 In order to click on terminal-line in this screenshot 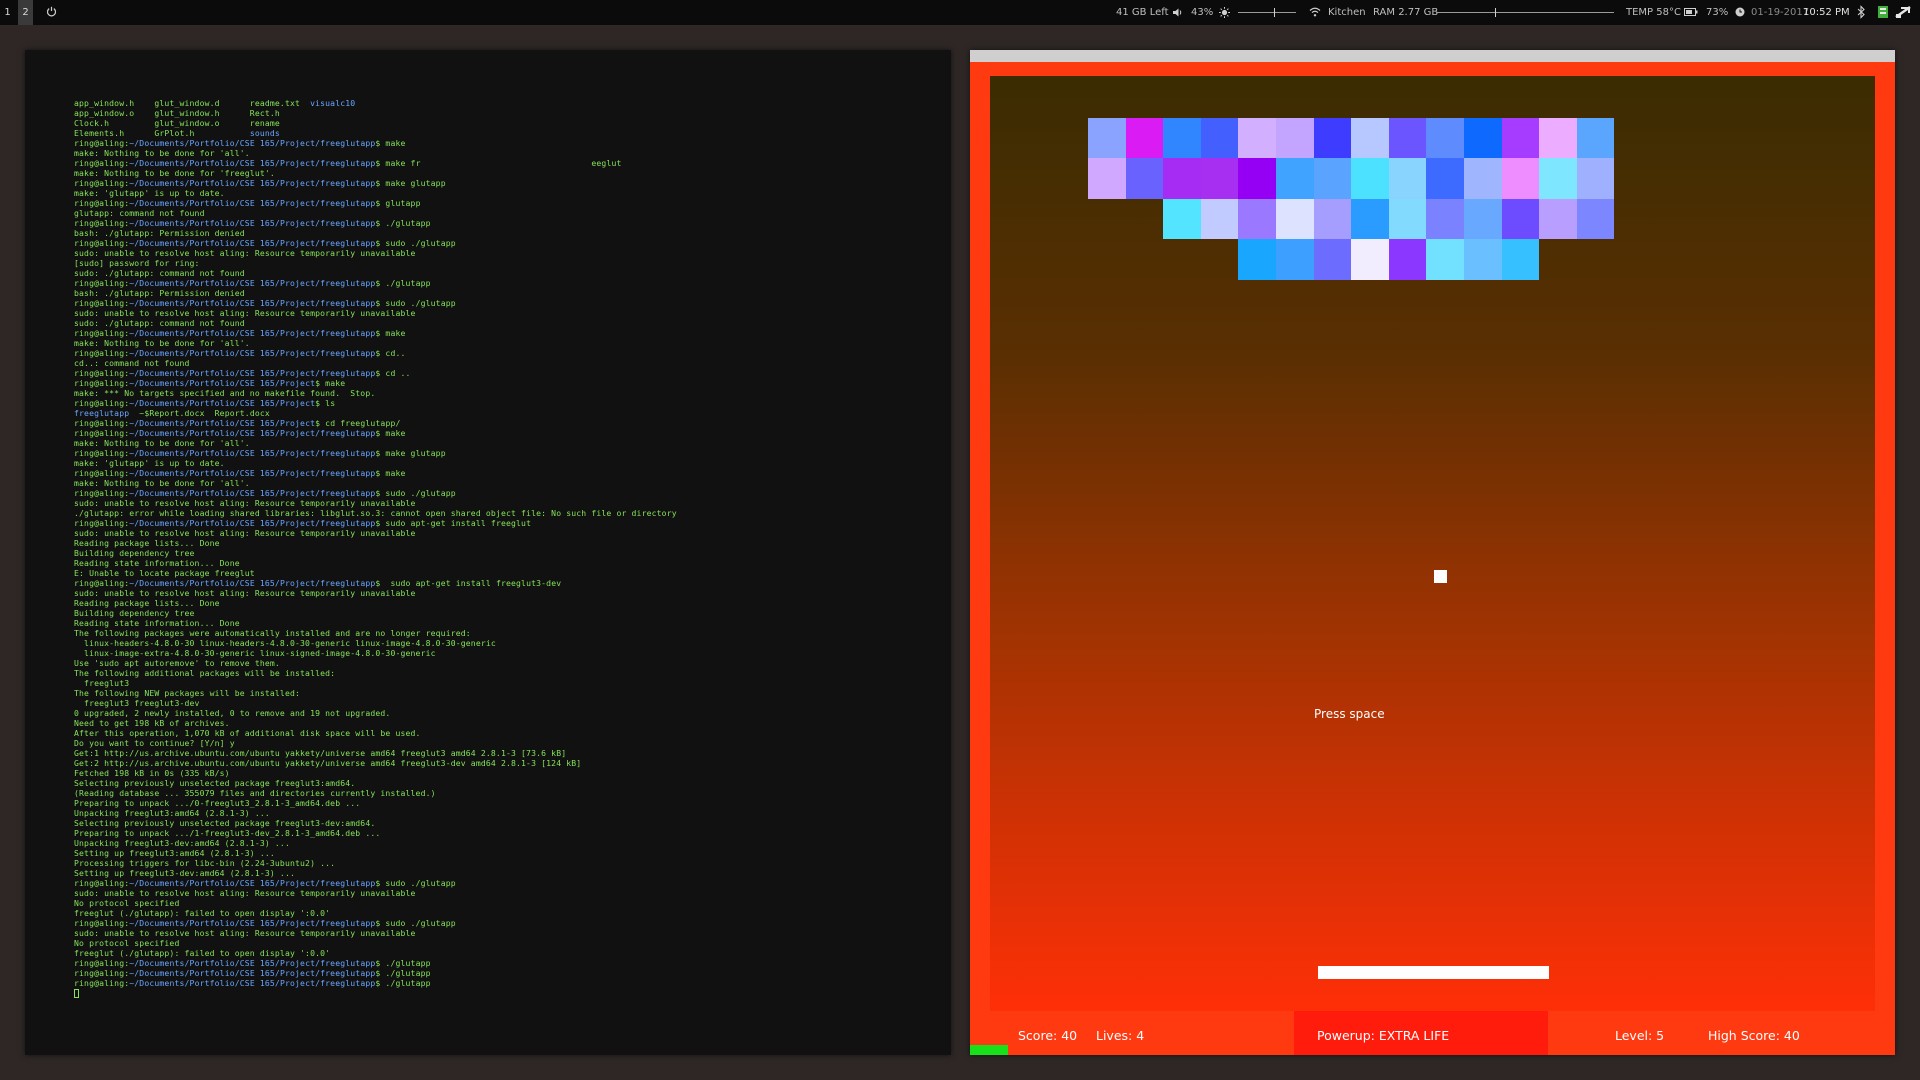, I will do `click(504, 993)`.